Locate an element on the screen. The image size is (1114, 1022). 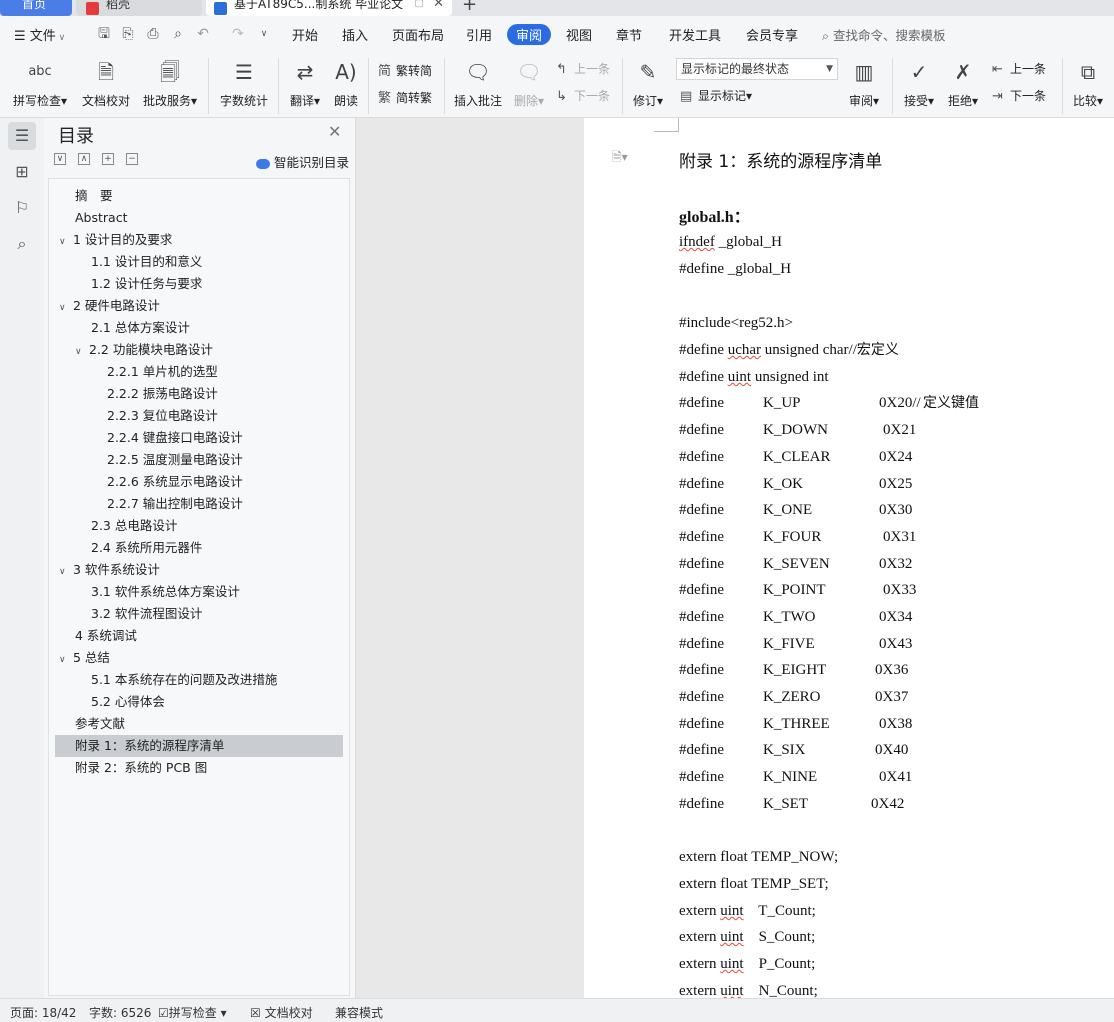
menu-member: 会员专享 is located at coordinates (772, 34).